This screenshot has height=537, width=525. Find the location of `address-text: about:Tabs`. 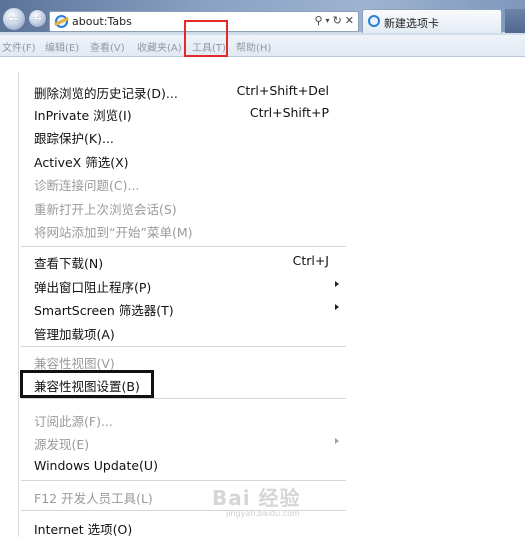

address-text: about:Tabs is located at coordinates (102, 21).